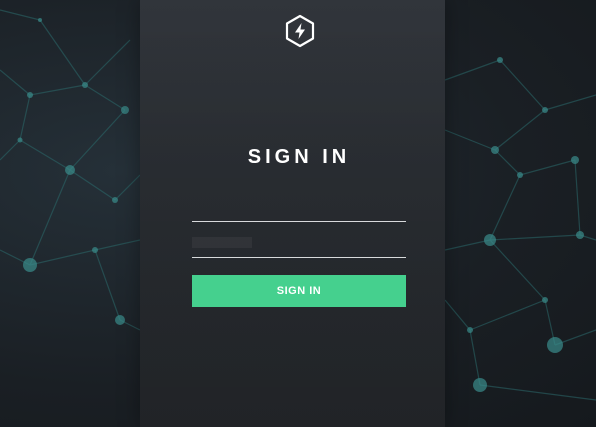 This screenshot has width=596, height=427. Describe the element at coordinates (299, 157) in the screenshot. I see `page-title: SIGN IN` at that location.